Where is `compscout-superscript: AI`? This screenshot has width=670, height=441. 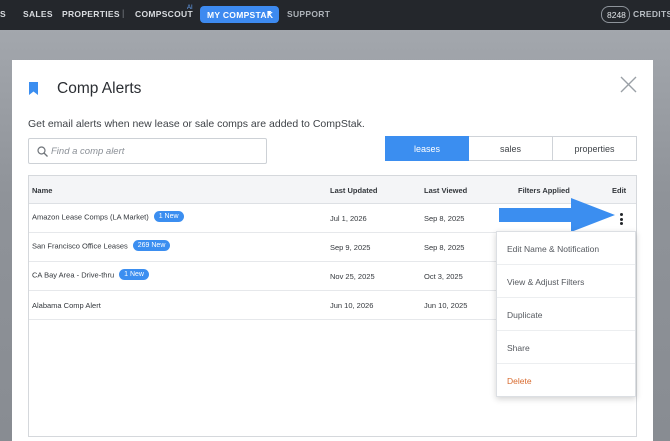
compscout-superscript: AI is located at coordinates (190, 8).